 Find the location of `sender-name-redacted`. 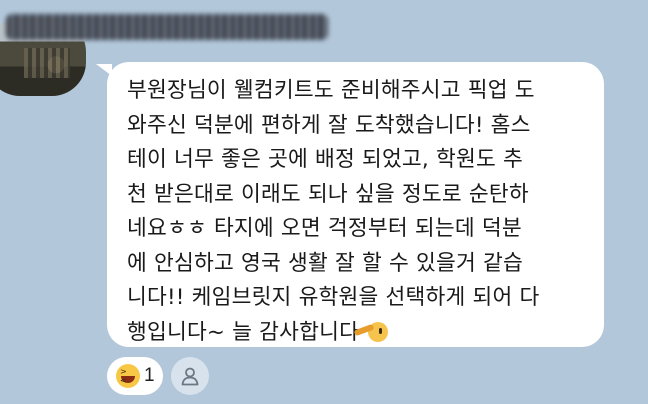

sender-name-redacted is located at coordinates (167, 27).